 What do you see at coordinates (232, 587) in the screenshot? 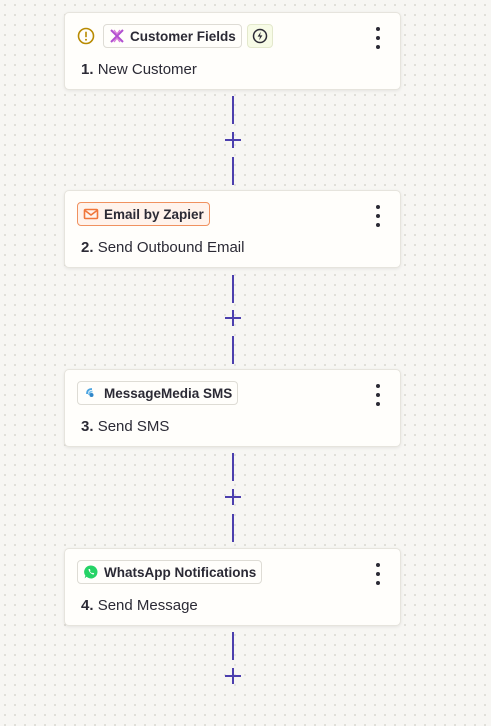
I see `step-card-4: WhatsApp Notifications 4. Send Message` at bounding box center [232, 587].